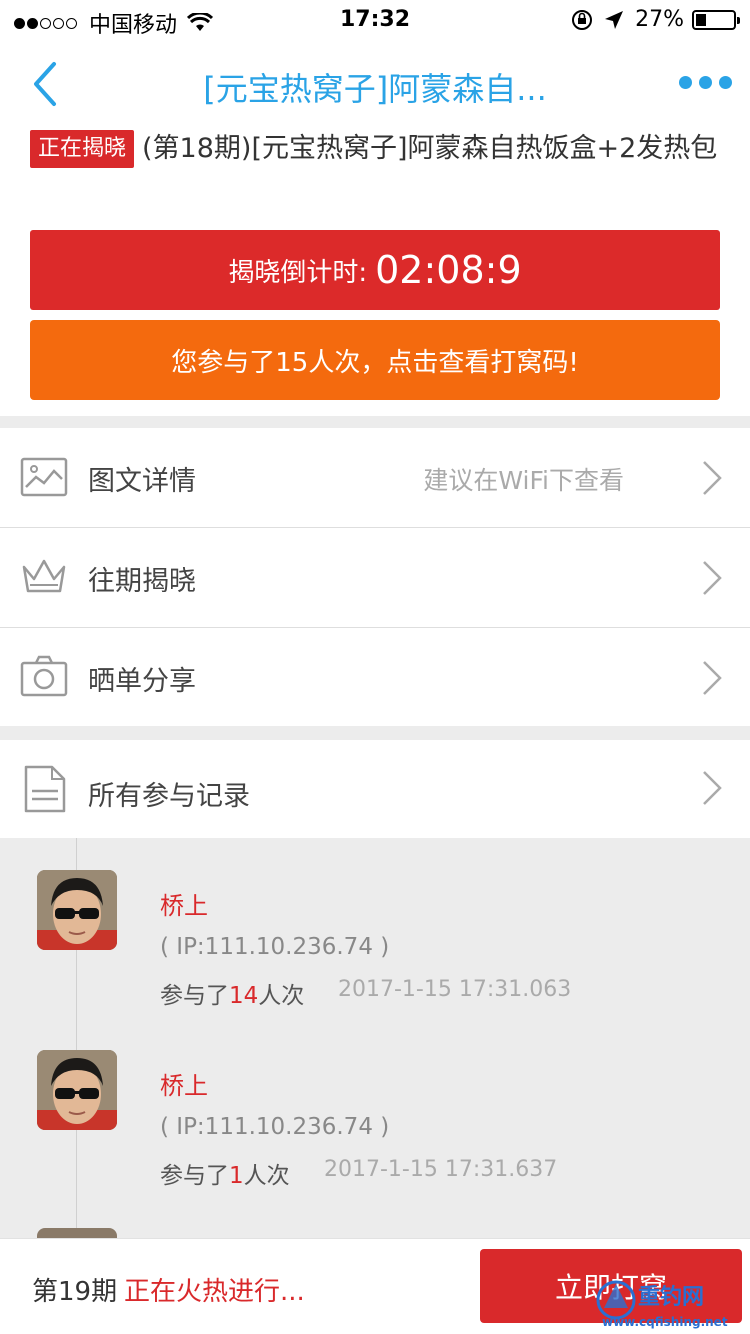 Image resolution: width=750 pixels, height=1334 pixels. Describe the element at coordinates (441, 1169) in the screenshot. I see `join-time: 2017-1-15 17:31.637` at that location.